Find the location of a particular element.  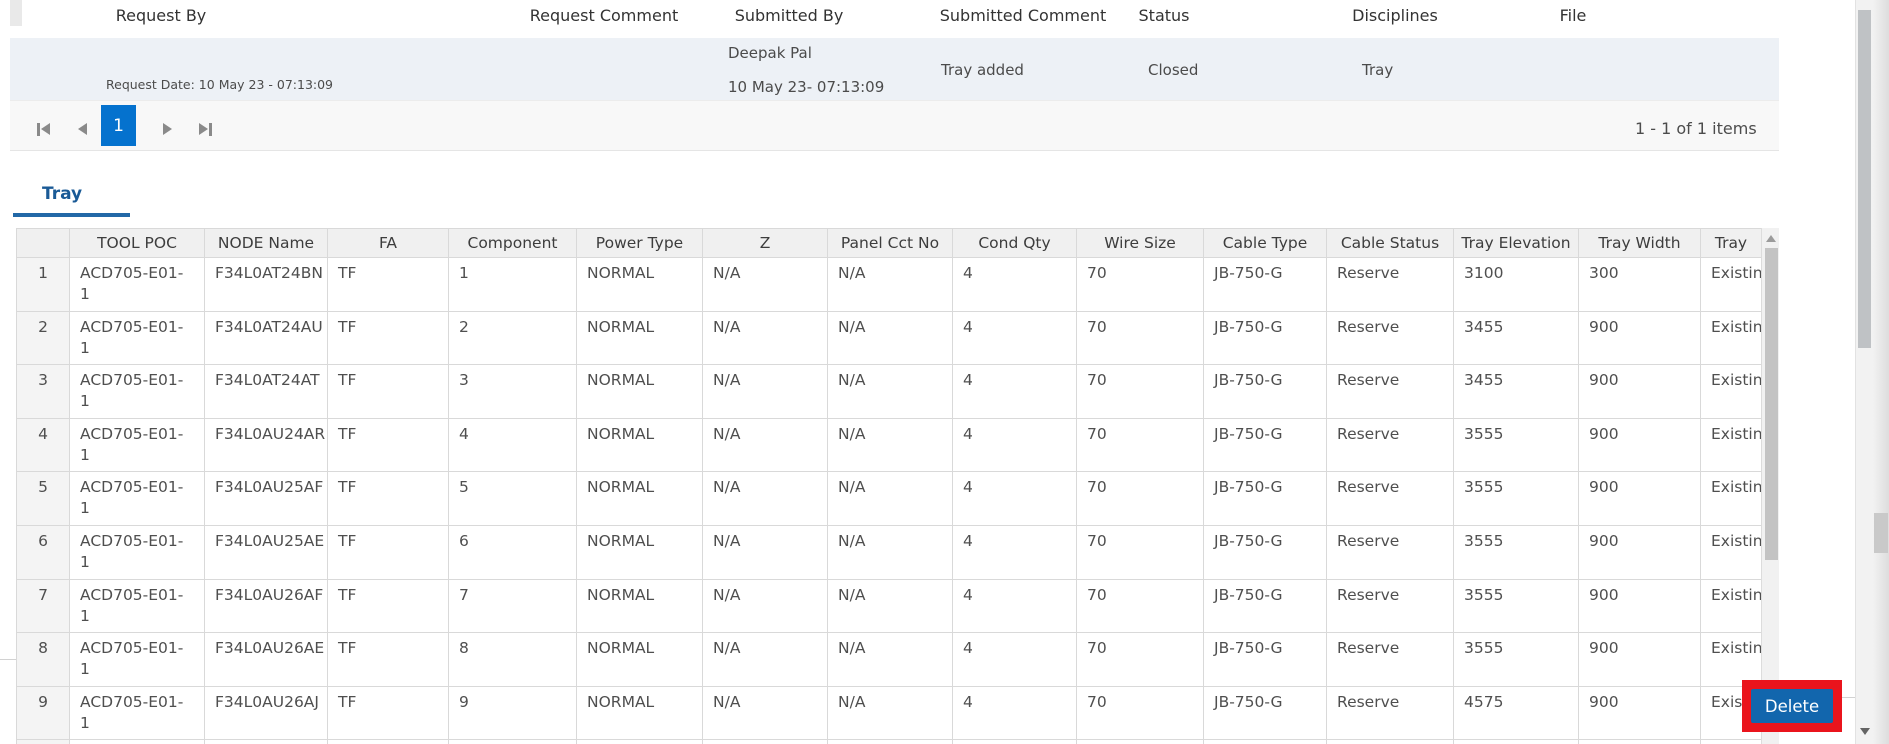

last-page-button is located at coordinates (205, 129).